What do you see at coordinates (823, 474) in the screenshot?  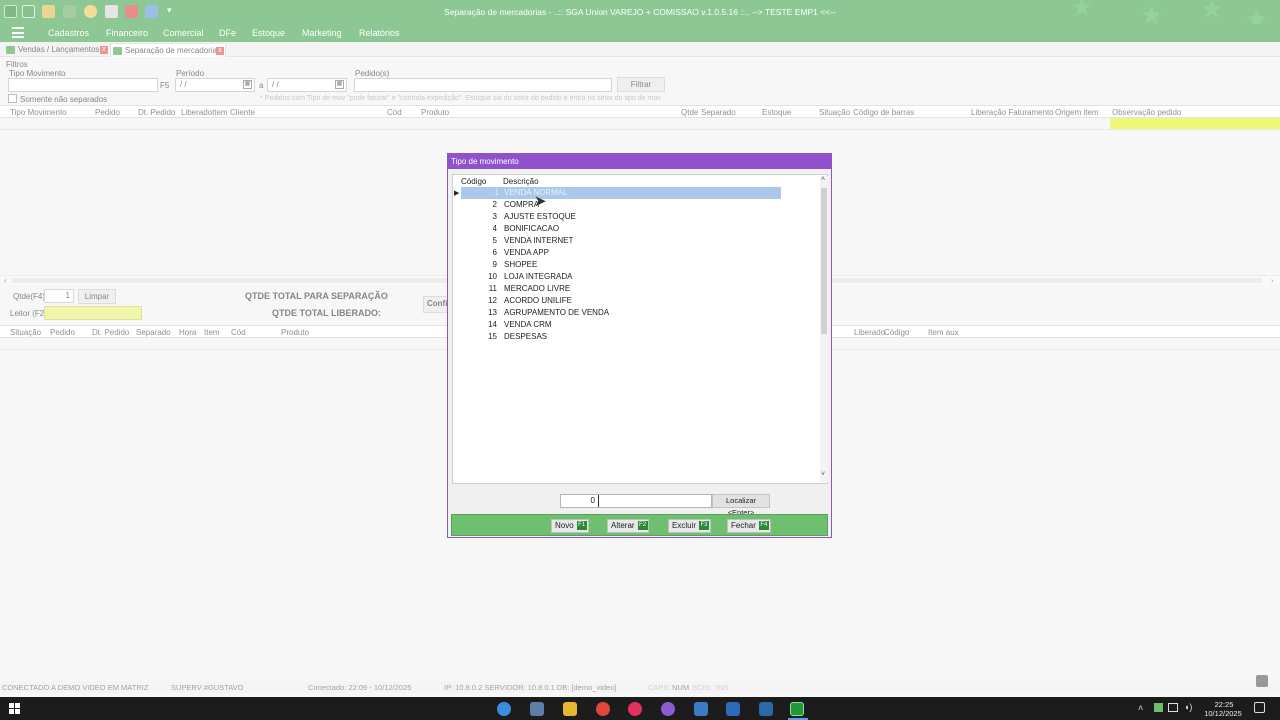 I see `scroll-down-icon: ˅` at bounding box center [823, 474].